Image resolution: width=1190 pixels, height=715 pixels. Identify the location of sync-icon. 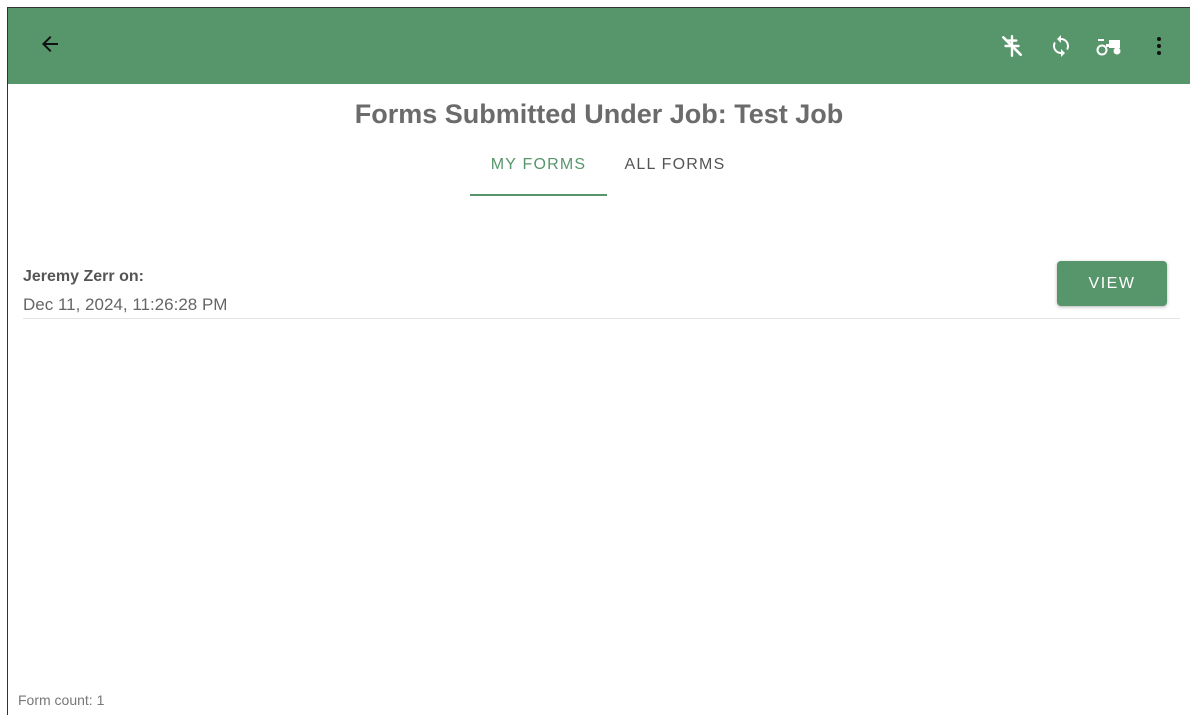
(1061, 46).